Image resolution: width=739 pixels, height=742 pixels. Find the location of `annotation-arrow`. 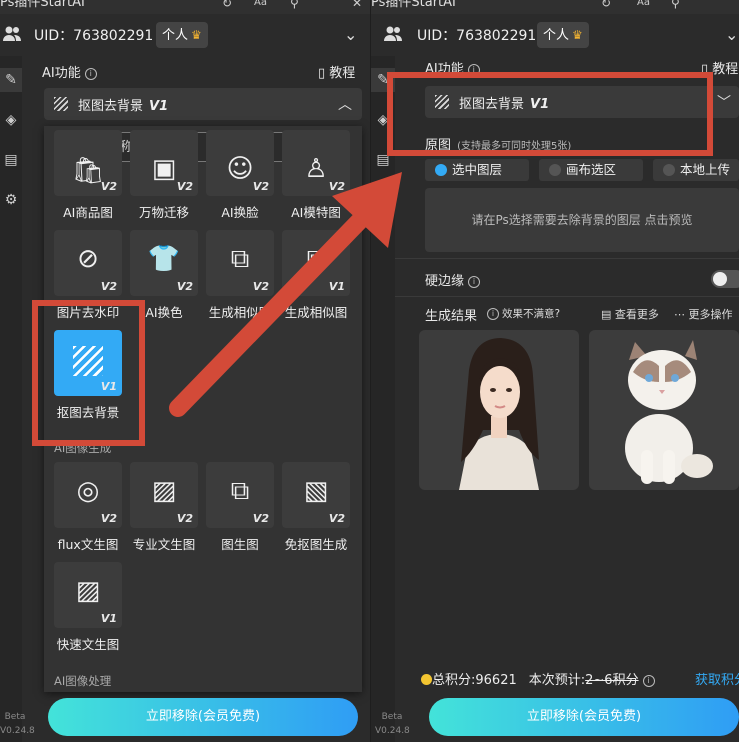

annotation-arrow is located at coordinates (285, 294).